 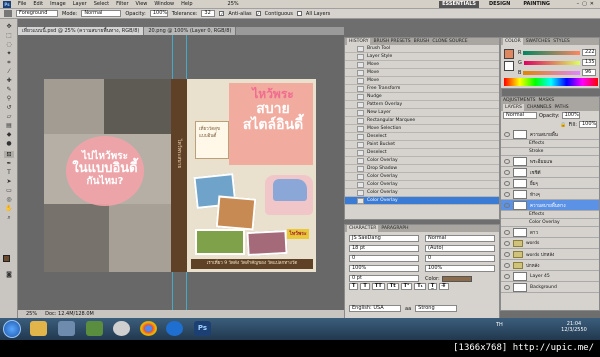 I want to click on color-background-swatch, so click(x=509, y=66).